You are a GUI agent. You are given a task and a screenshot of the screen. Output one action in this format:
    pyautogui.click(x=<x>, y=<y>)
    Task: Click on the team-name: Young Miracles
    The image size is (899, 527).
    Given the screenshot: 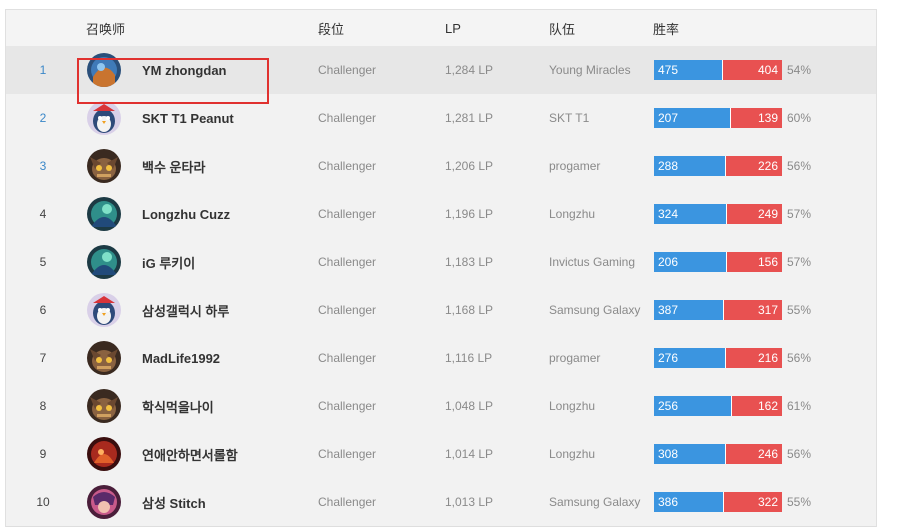 What is the action you would take?
    pyautogui.click(x=590, y=70)
    